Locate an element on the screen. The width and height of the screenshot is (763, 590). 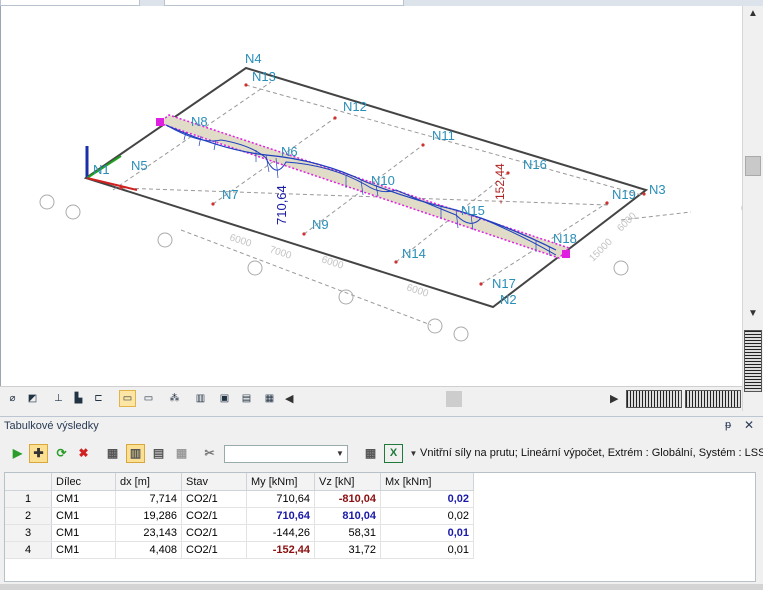
view-toolbar: ⌀ ◩ ⊥ ▙ ⊏ ▭ ▭ ⁂ ▥ ▣ ▤ ▦ ◀ ▶ is located at coordinates (371, 398).